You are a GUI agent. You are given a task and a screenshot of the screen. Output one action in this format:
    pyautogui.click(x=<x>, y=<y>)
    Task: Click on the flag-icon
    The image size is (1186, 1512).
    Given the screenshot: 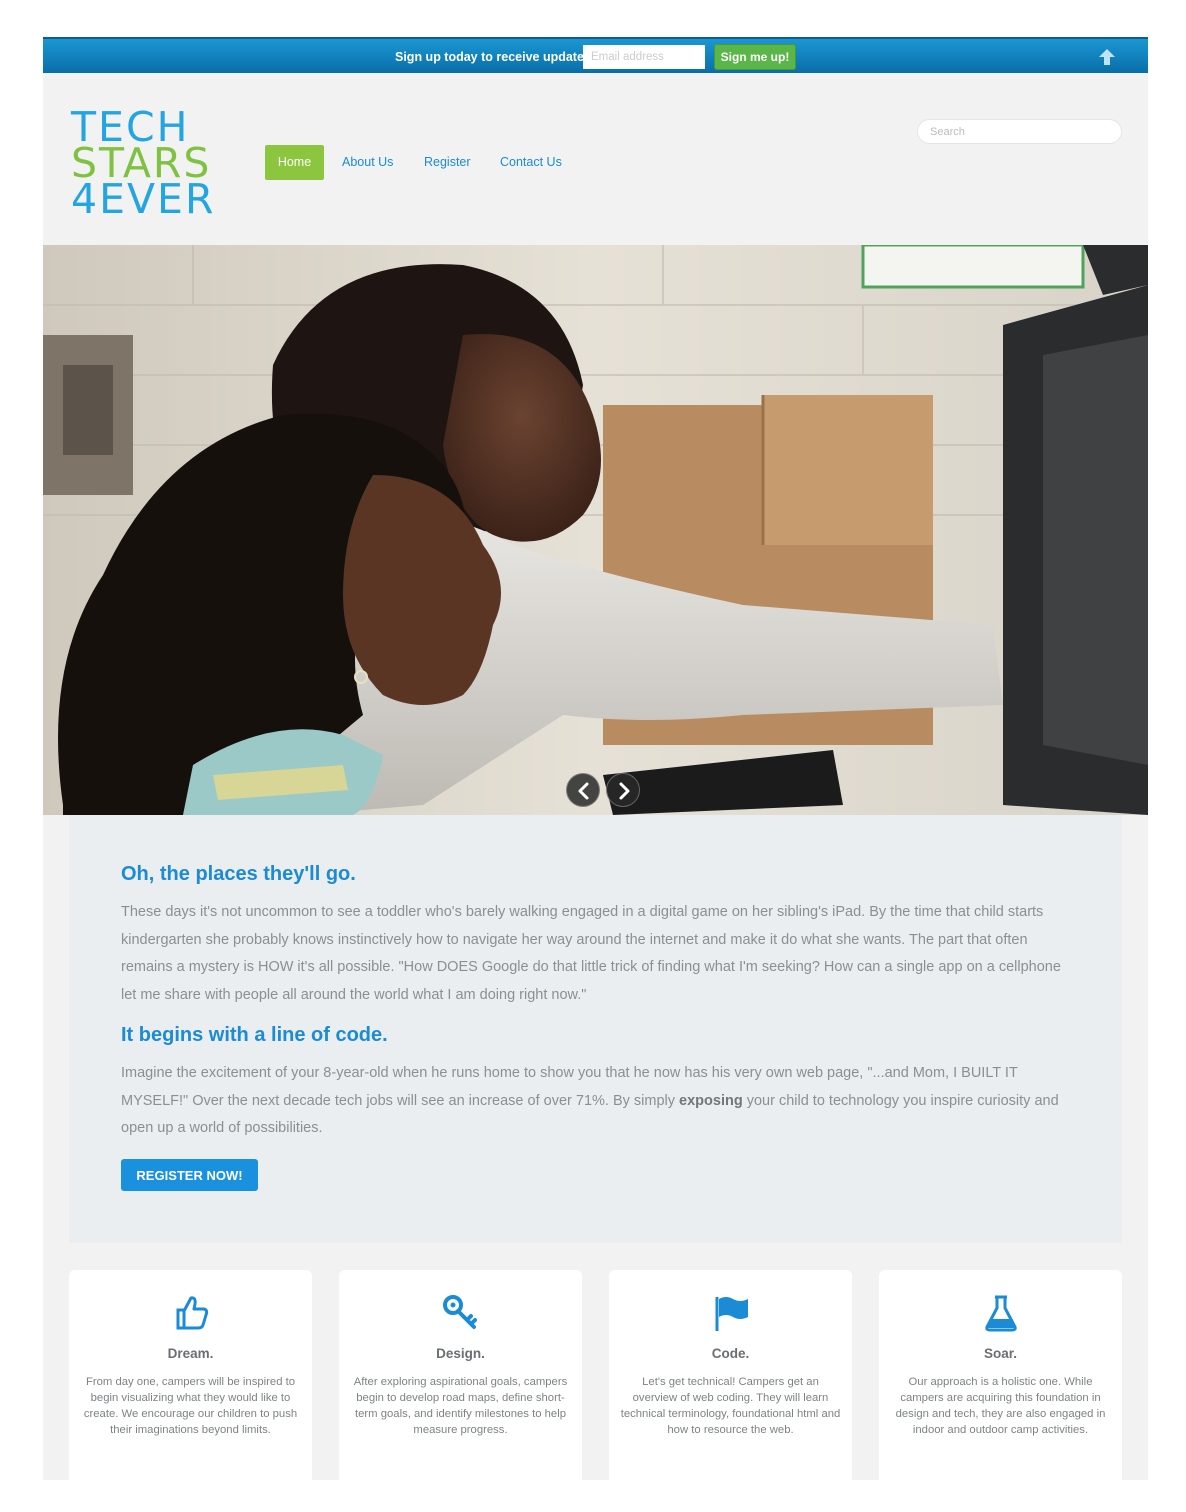 What is the action you would take?
    pyautogui.click(x=731, y=1314)
    